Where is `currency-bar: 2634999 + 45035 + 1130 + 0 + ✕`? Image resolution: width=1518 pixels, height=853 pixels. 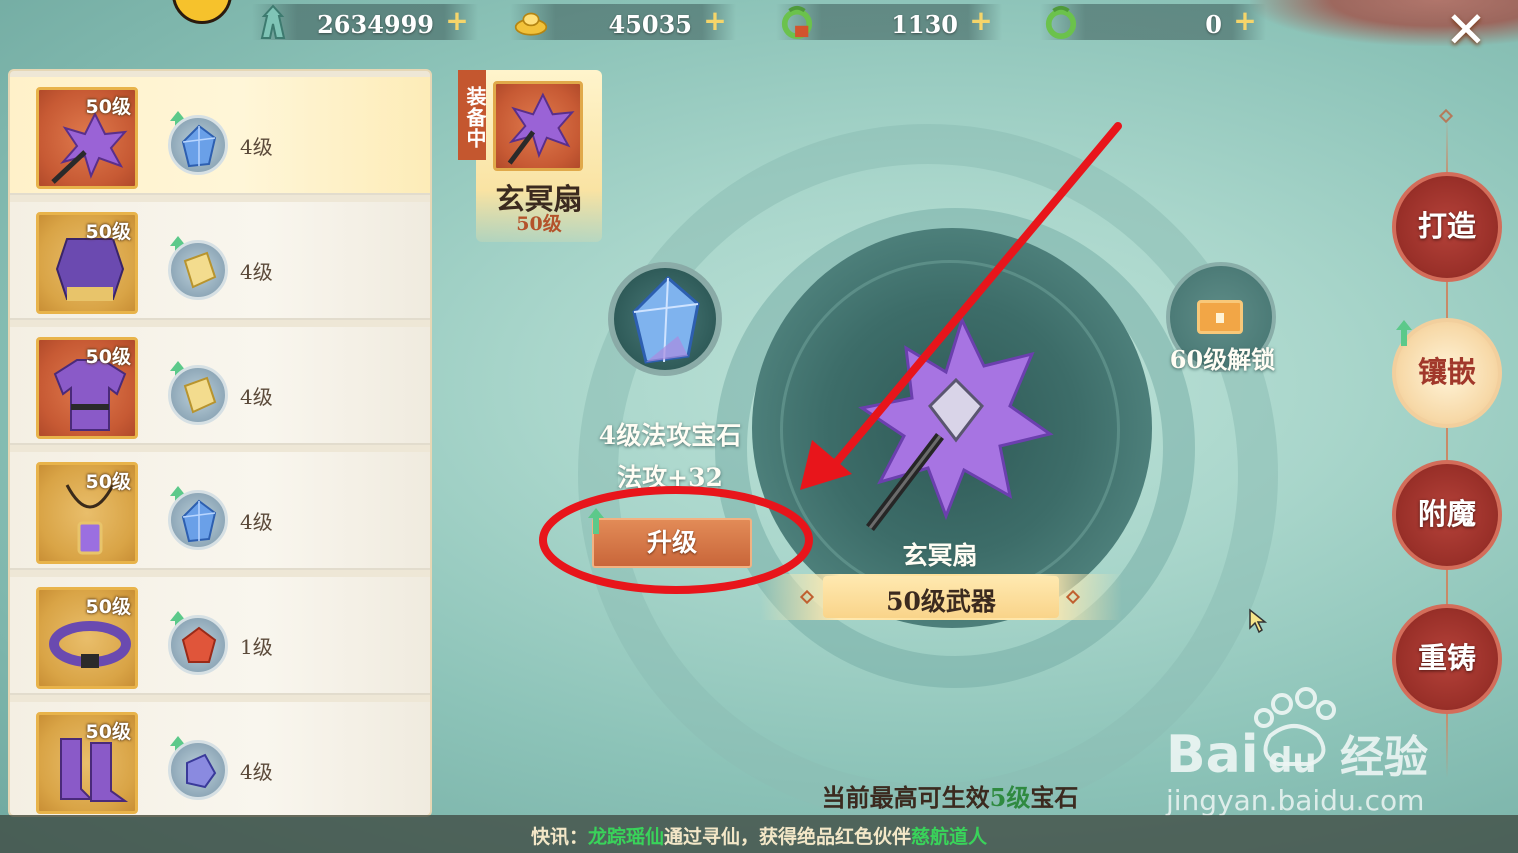 currency-bar: 2634999 + 45035 + 1130 + 0 + ✕ is located at coordinates (759, 29).